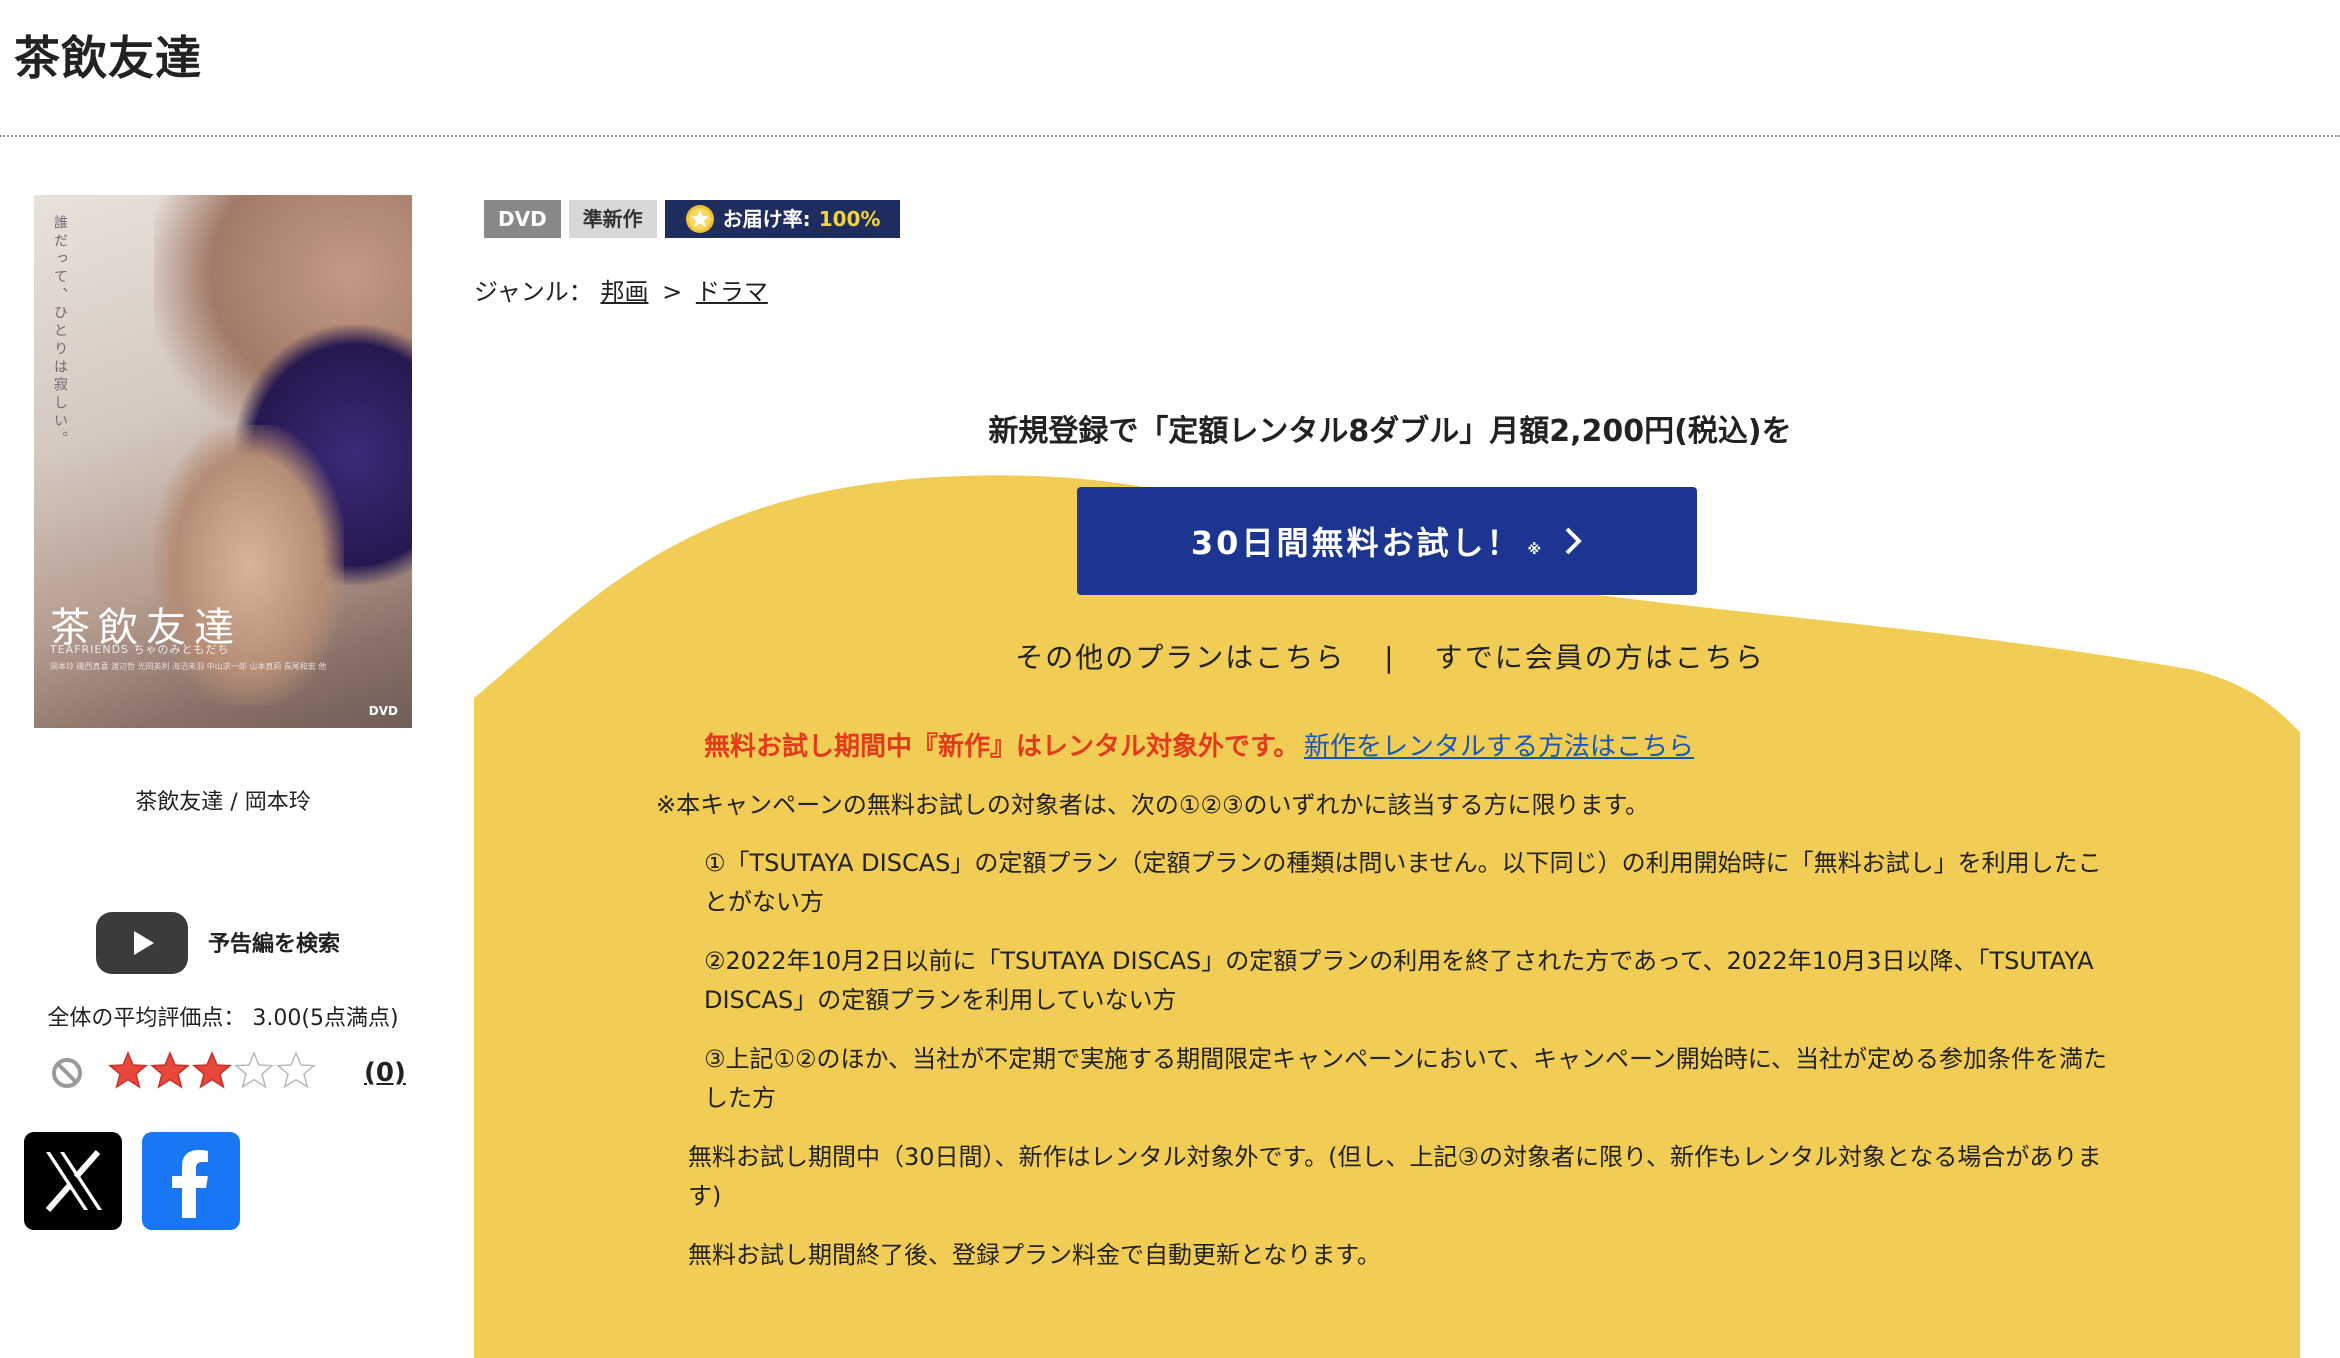 The image size is (2340, 1358). What do you see at coordinates (385, 1073) in the screenshot?
I see `review-count-link: (0)` at bounding box center [385, 1073].